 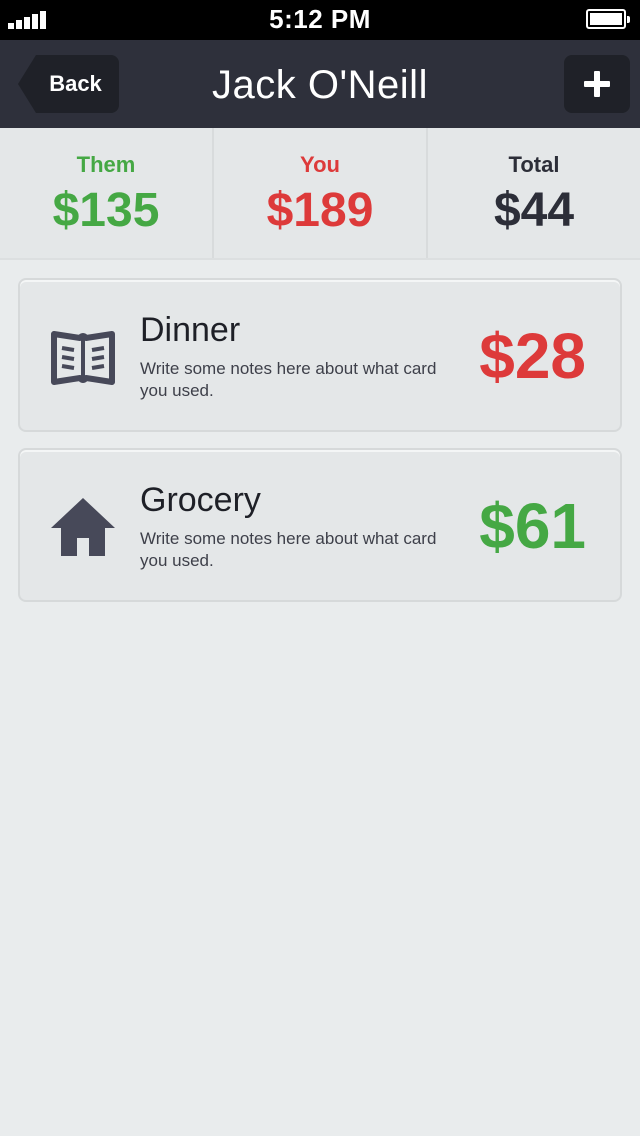 I want to click on summary-you-label: You, so click(x=320, y=164).